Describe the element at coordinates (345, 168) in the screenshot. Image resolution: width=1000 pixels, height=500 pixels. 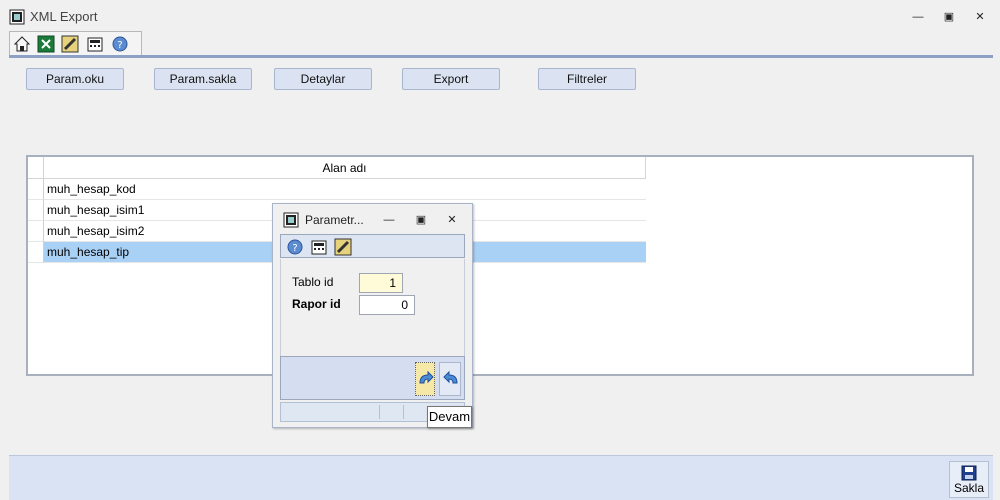
I see `column-header-alan-adi: Alan adı` at that location.